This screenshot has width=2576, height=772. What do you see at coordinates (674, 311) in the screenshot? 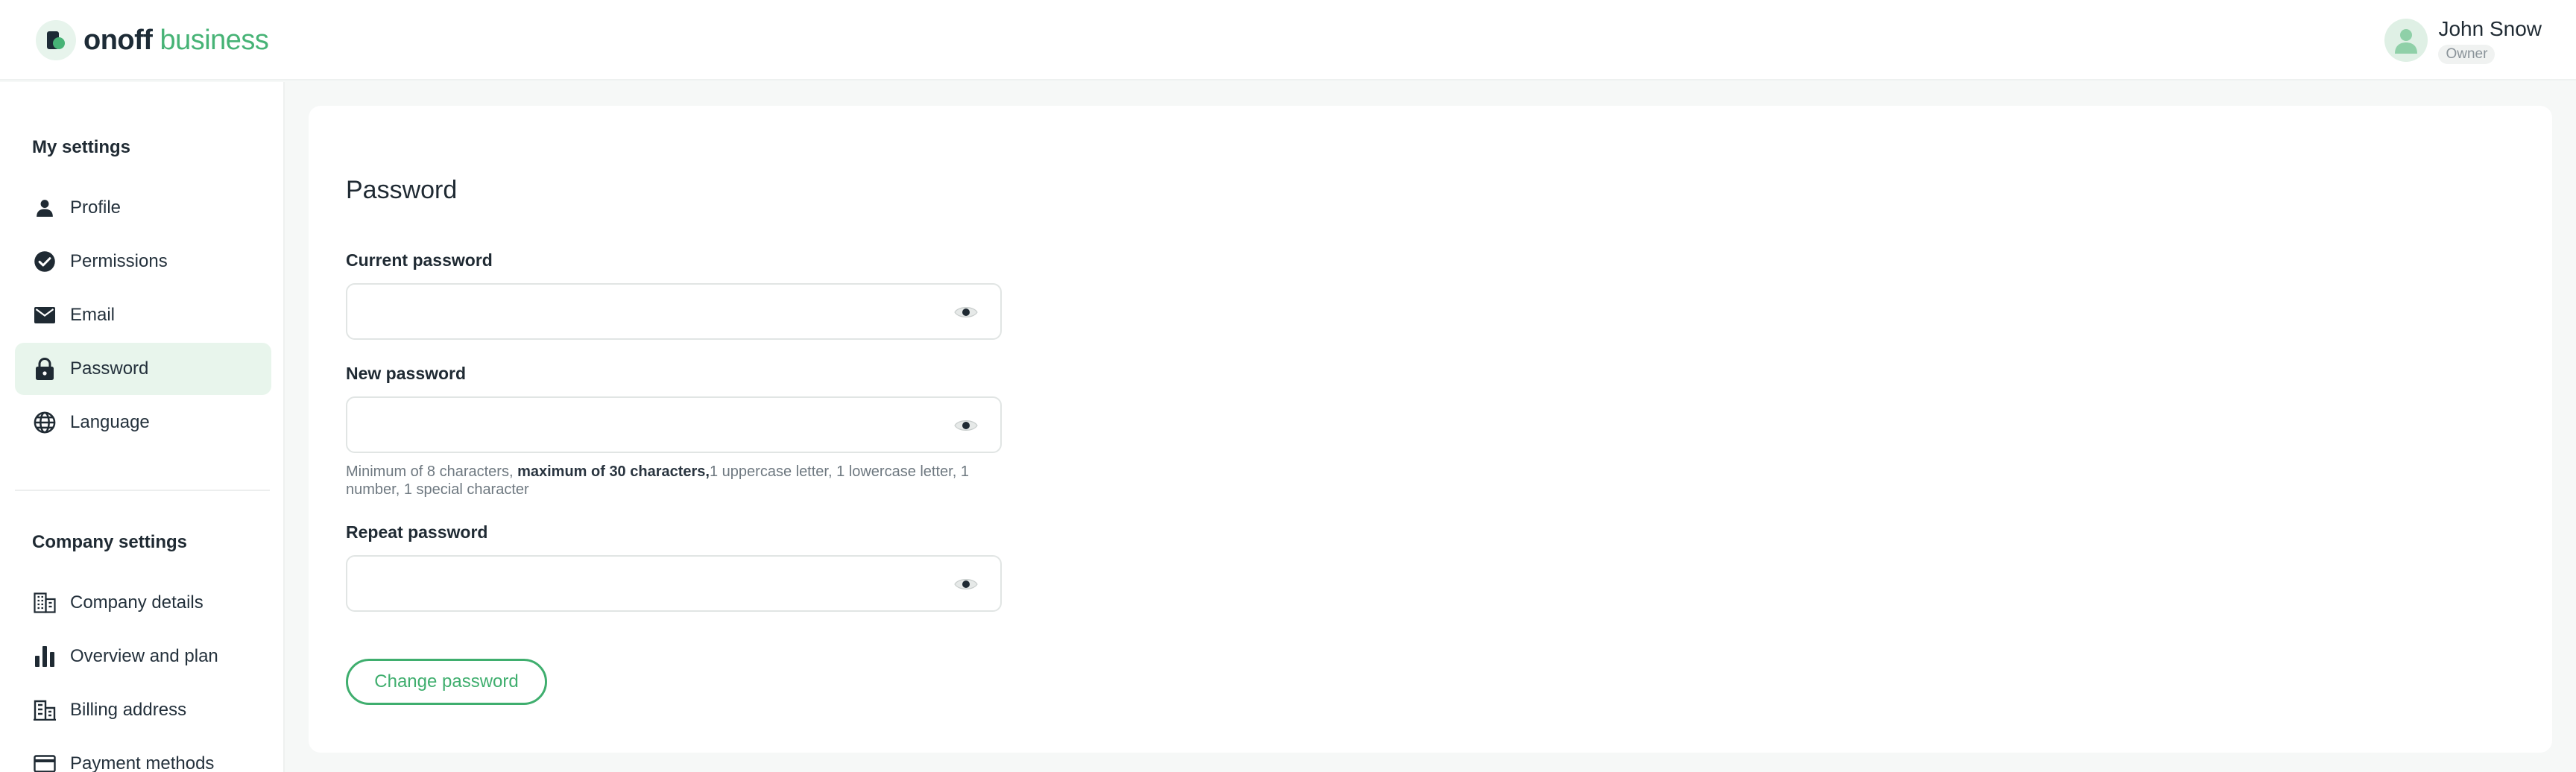
I see `current-password-field` at bounding box center [674, 311].